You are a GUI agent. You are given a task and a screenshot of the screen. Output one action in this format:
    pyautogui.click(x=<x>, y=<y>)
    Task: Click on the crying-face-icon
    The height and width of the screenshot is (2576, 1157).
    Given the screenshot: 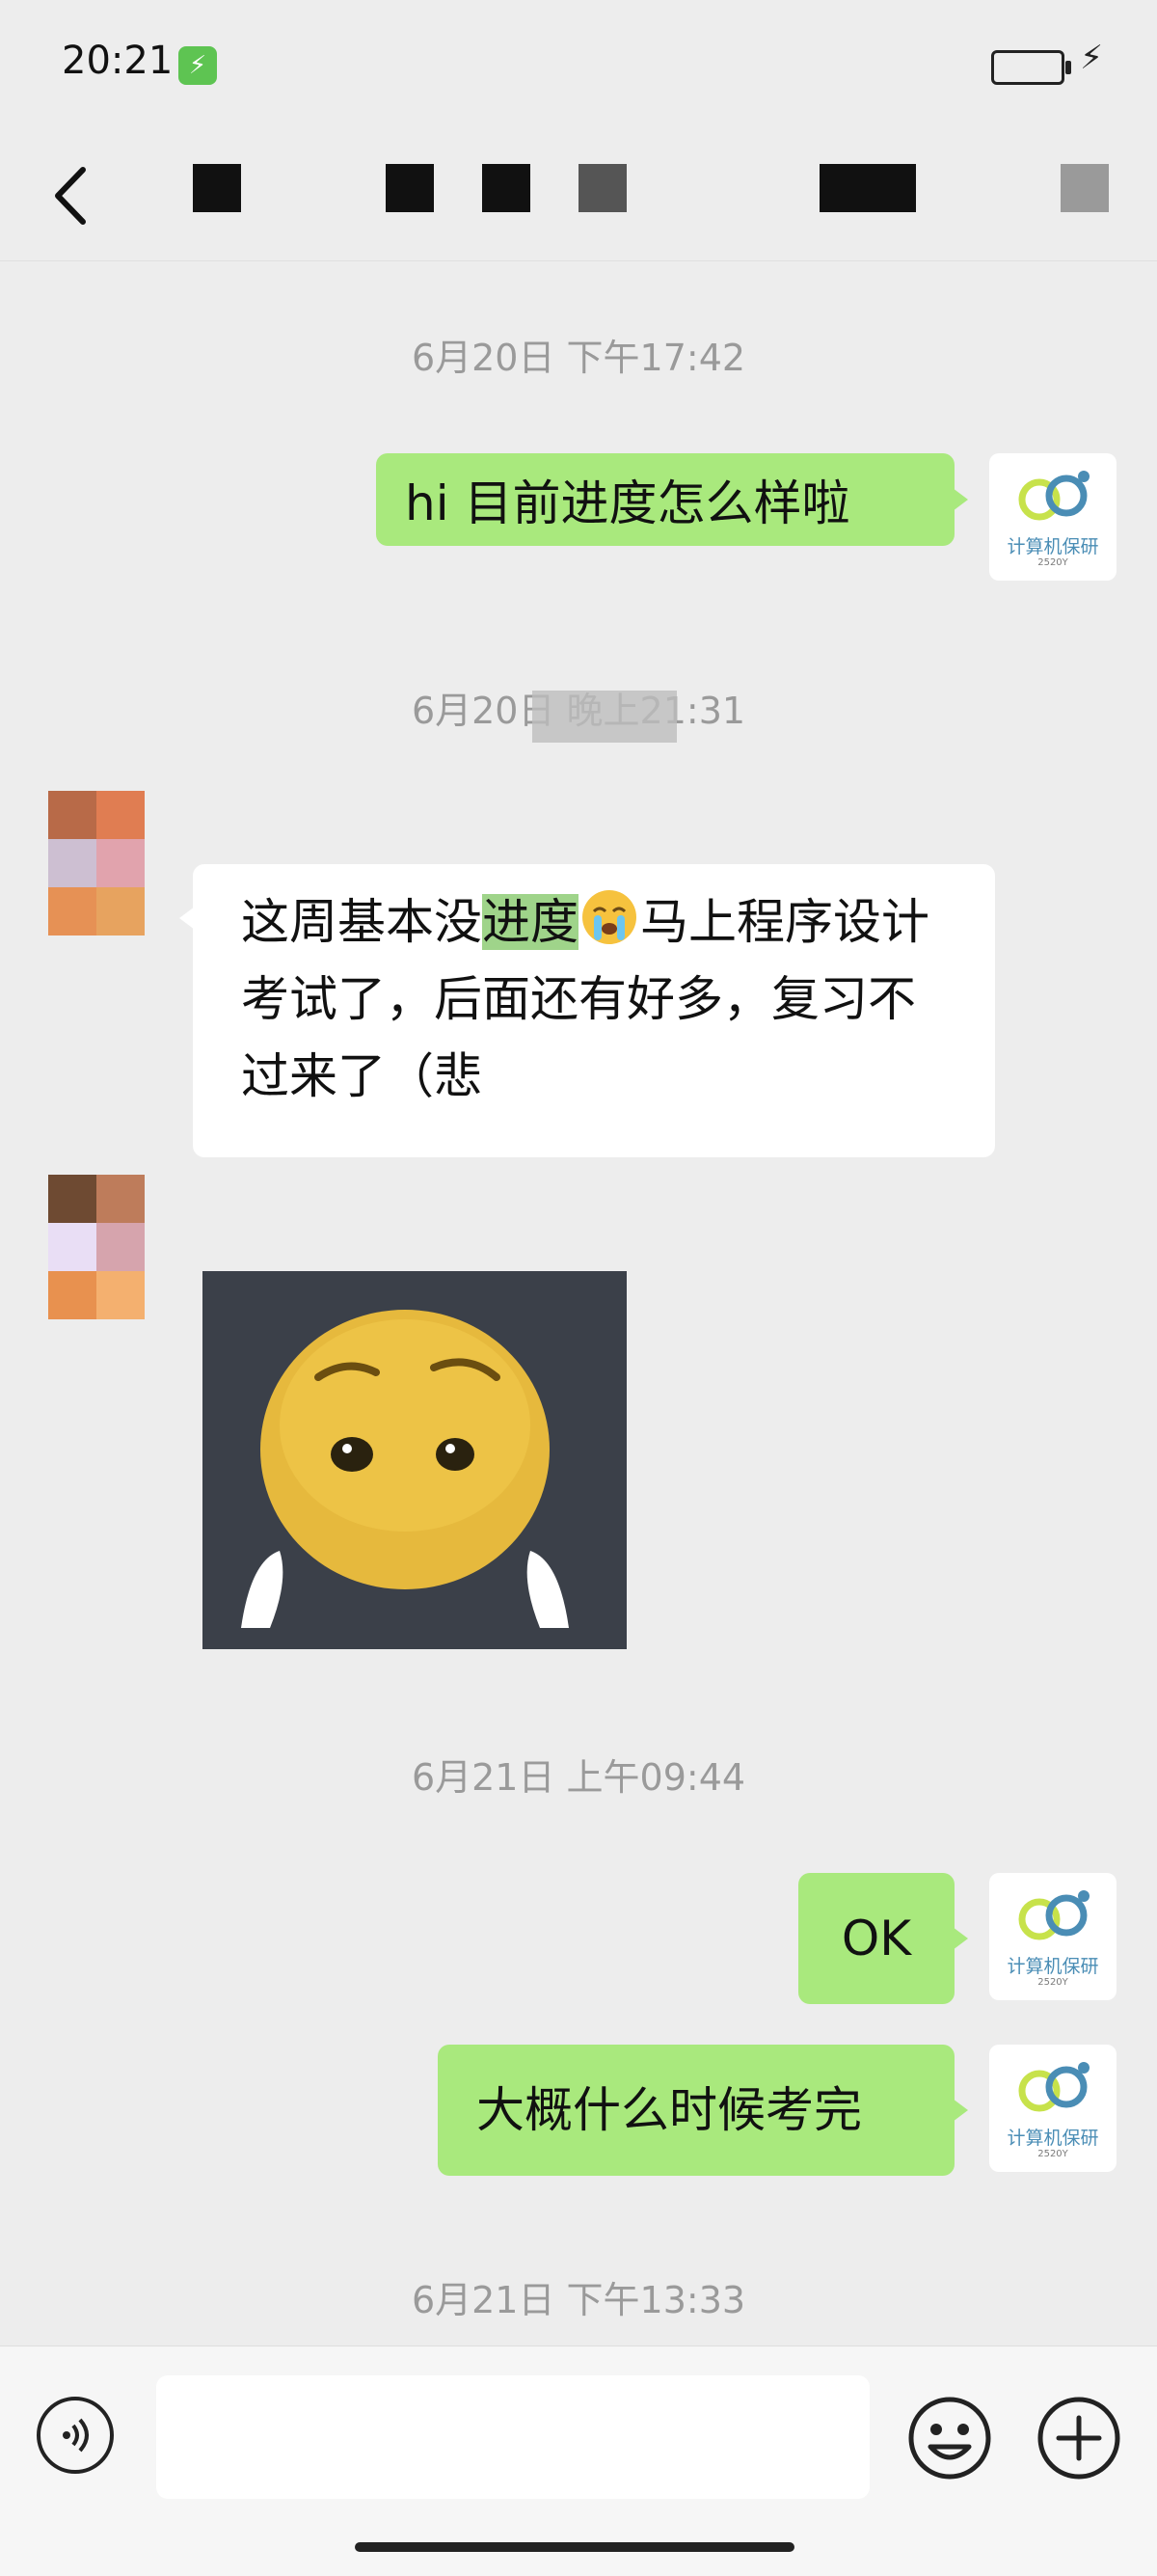 What is the action you would take?
    pyautogui.click(x=609, y=917)
    